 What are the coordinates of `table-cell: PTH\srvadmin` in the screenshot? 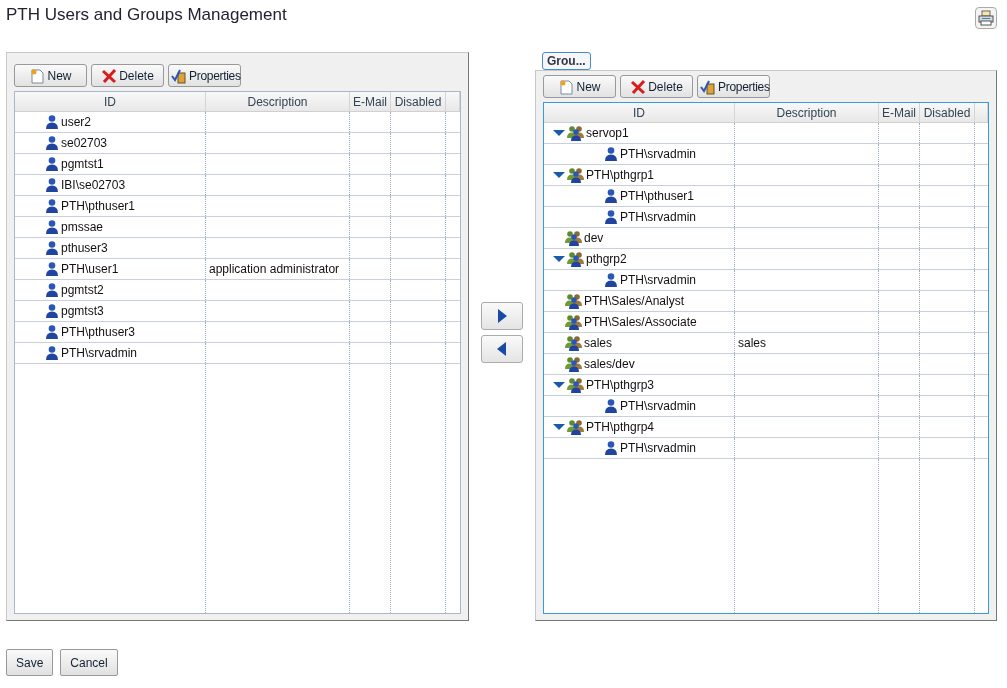 It's located at (110, 353).